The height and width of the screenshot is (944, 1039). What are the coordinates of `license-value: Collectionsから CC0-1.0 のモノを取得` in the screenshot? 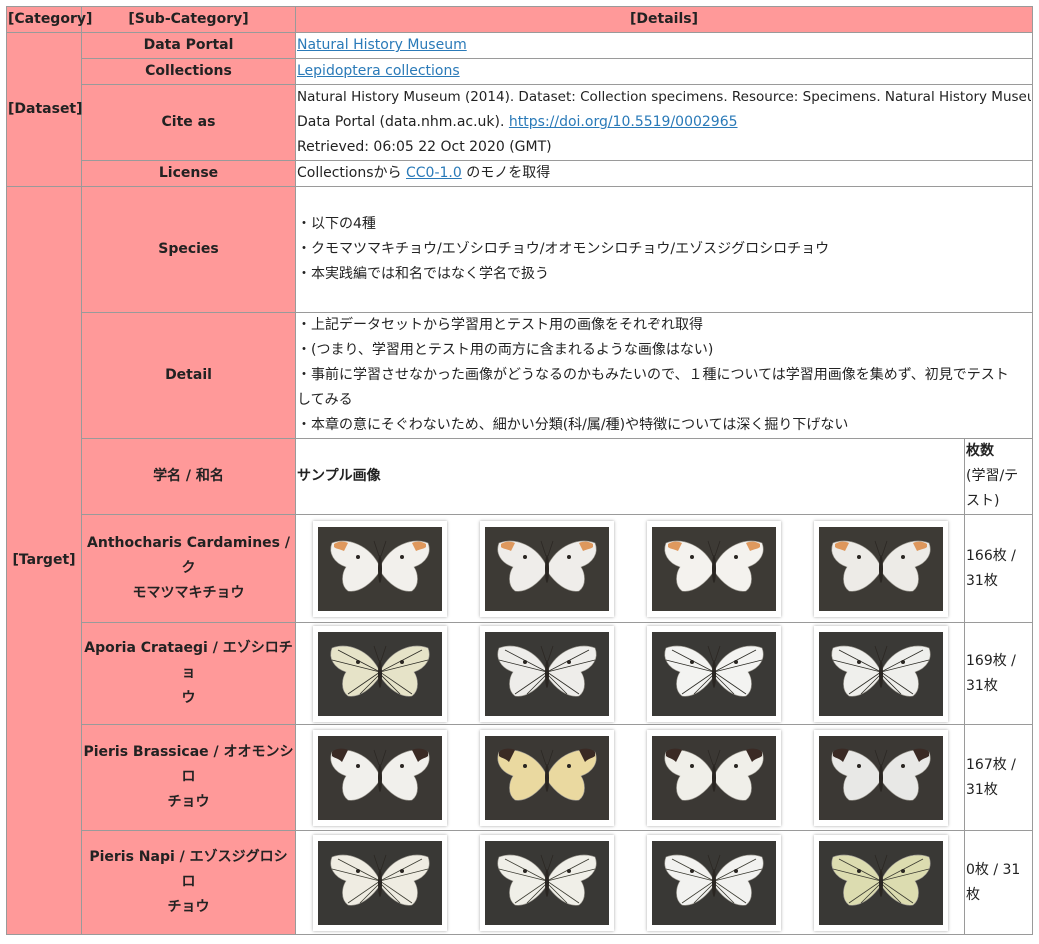 It's located at (664, 173).